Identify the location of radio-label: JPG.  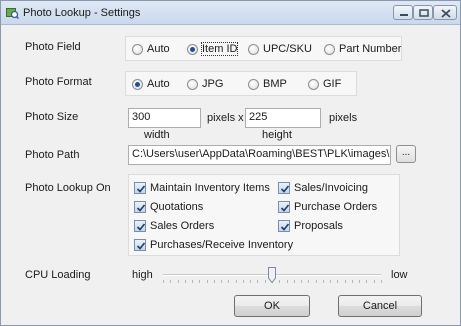
(213, 84).